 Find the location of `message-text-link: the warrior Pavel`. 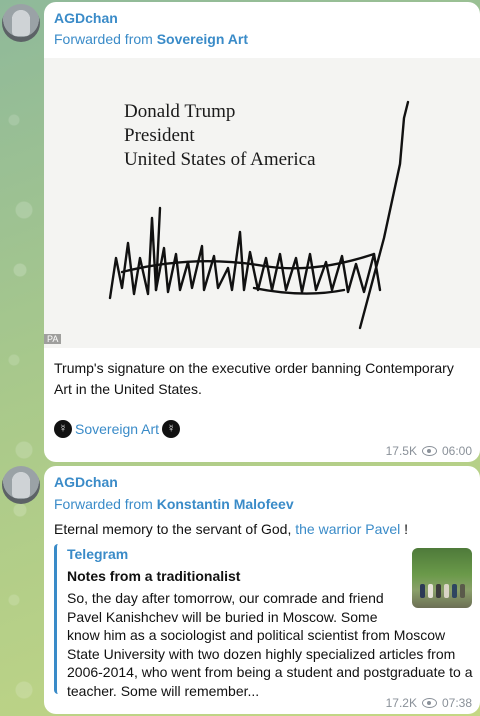

message-text-link: the warrior Pavel is located at coordinates (347, 529).